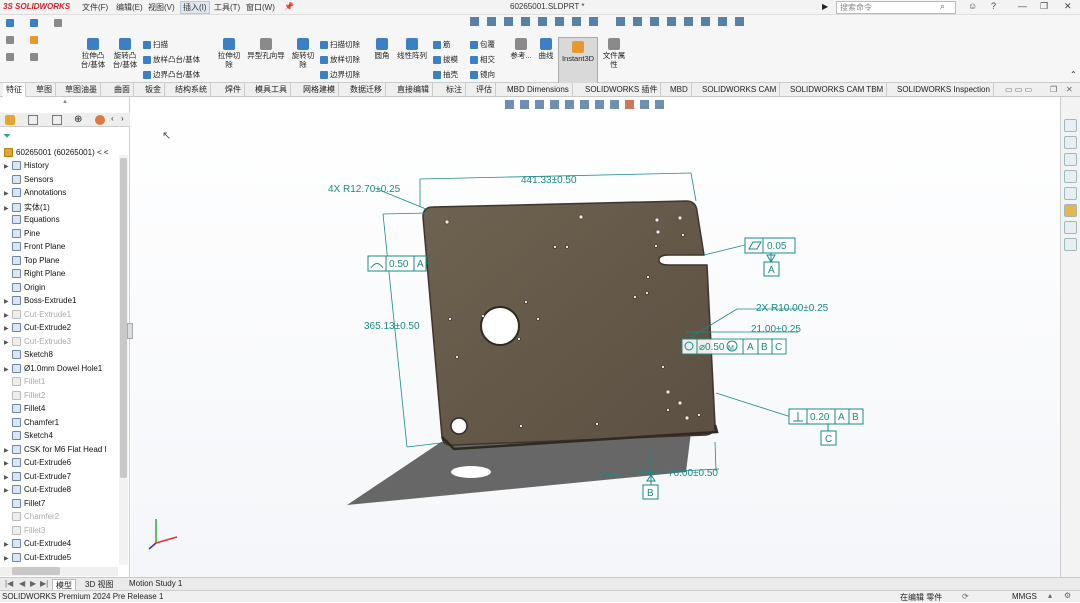  Describe the element at coordinates (155, 583) in the screenshot. I see `tab-motion-study: Motion Study 1` at that location.